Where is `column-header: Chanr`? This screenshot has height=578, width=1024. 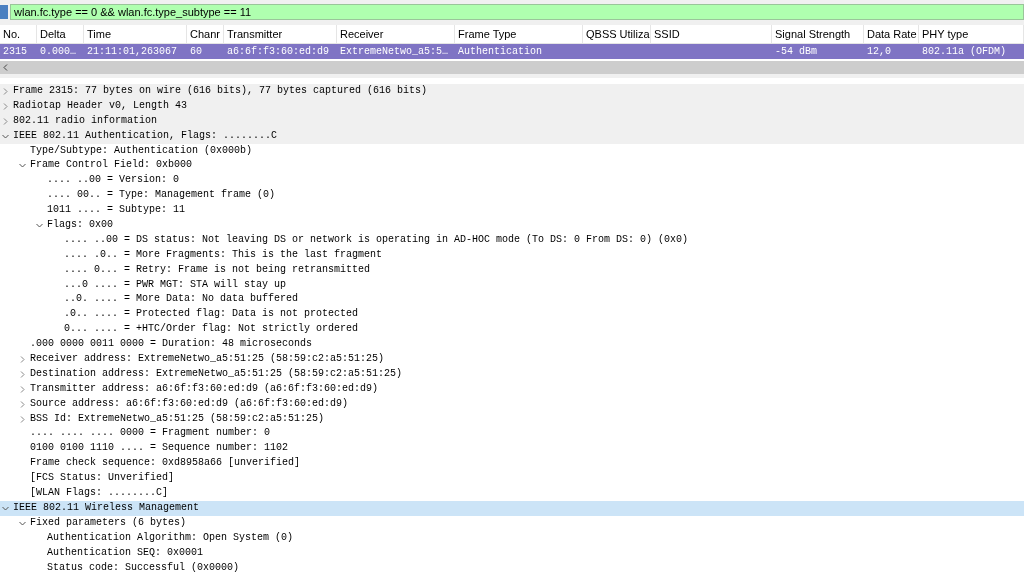 column-header: Chanr is located at coordinates (205, 34).